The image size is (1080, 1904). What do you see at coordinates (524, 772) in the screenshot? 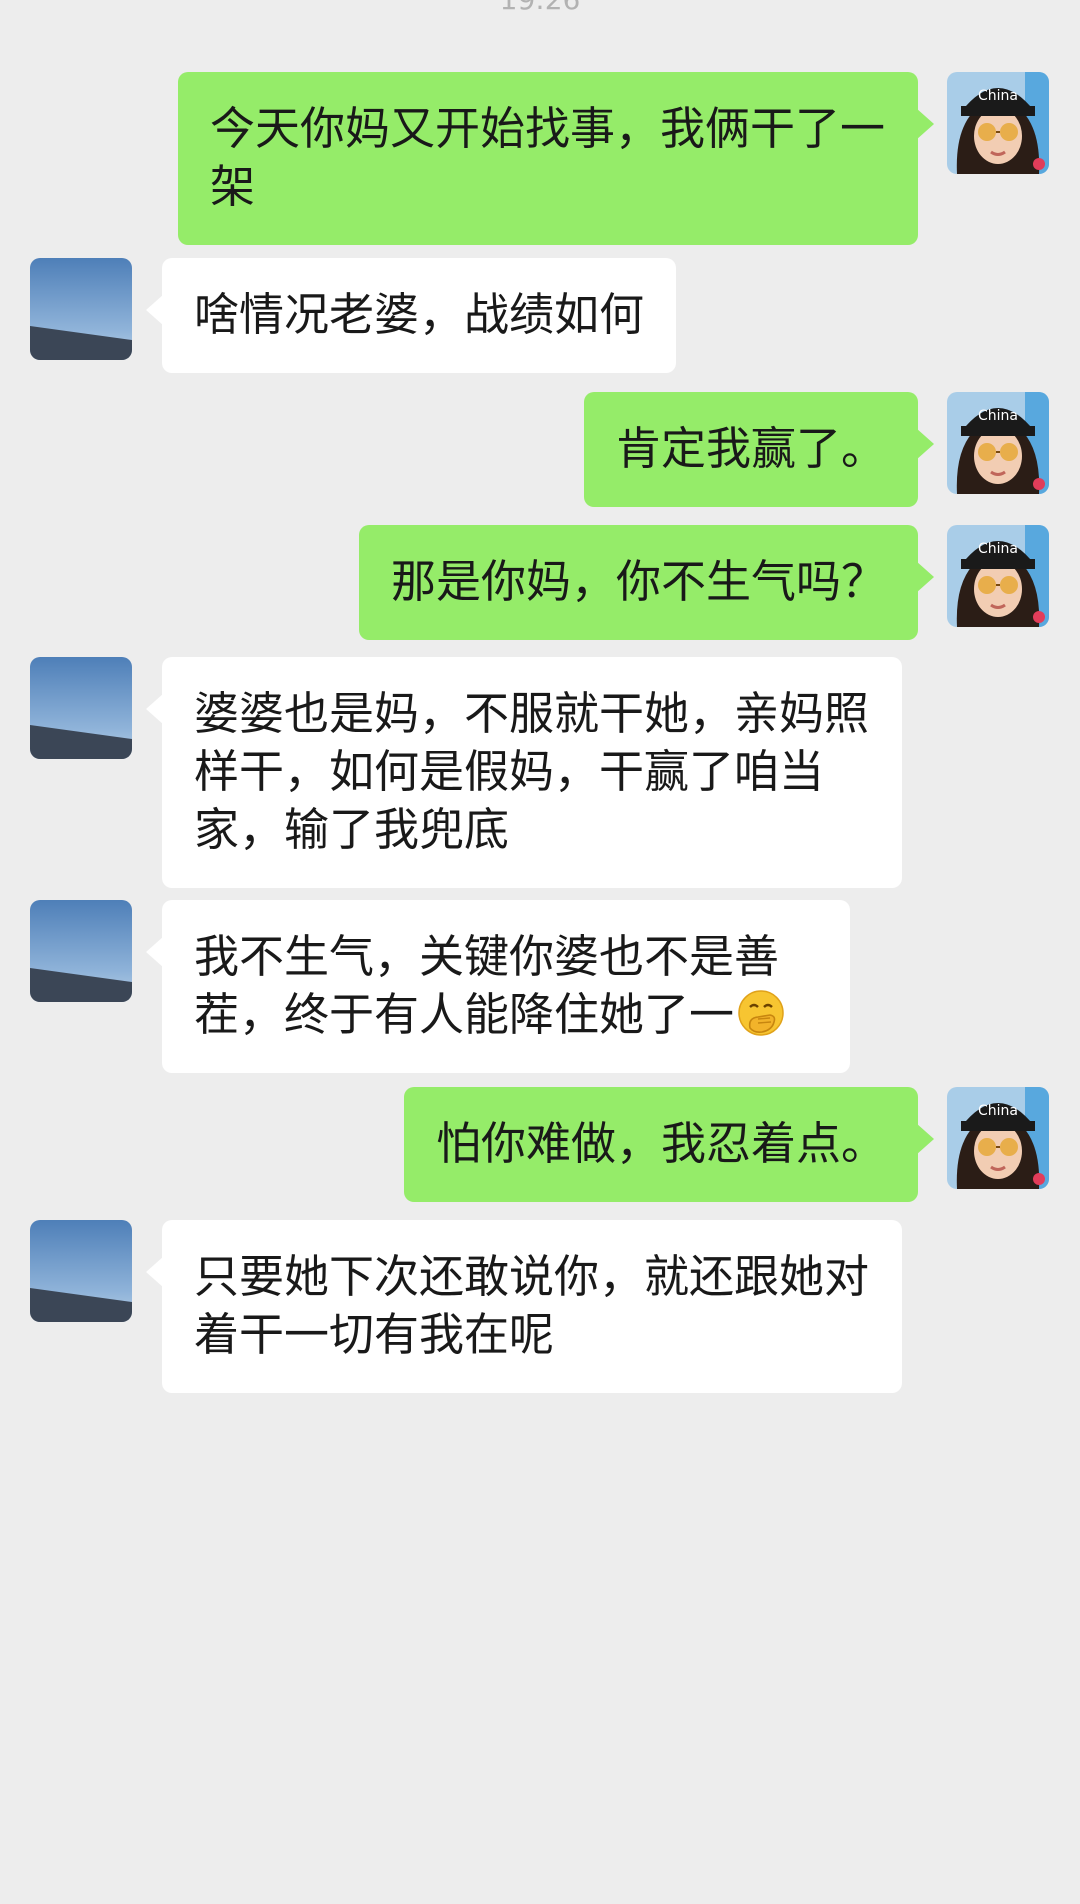
I see `message-bubble-received: 婆婆也是妈，不服就干她，亲妈照样干，如何是假妈，干赢了咱当家，输了我兜底` at bounding box center [524, 772].